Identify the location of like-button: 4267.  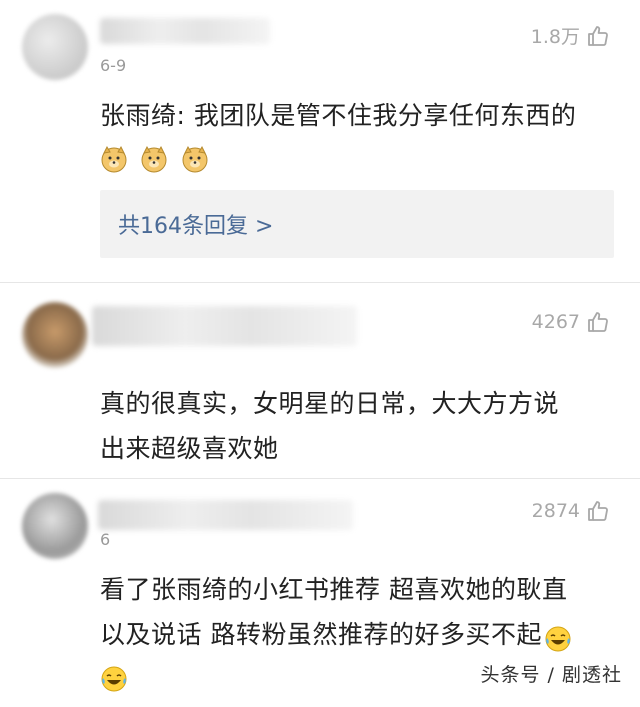
(571, 322).